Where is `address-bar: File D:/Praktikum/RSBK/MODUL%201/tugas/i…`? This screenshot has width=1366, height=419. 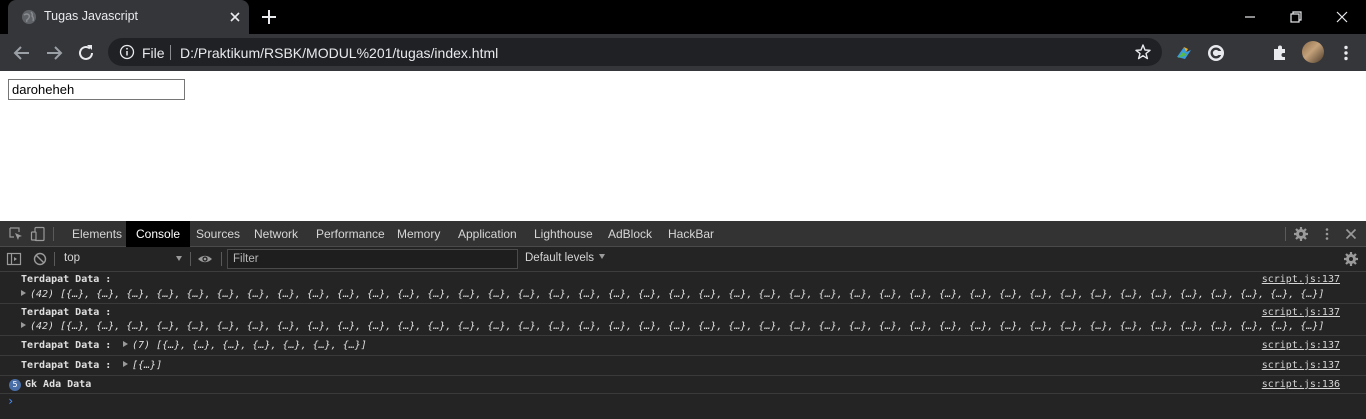
address-bar: File D:/Praktikum/RSBK/MODUL%201/tugas/i… is located at coordinates (635, 52).